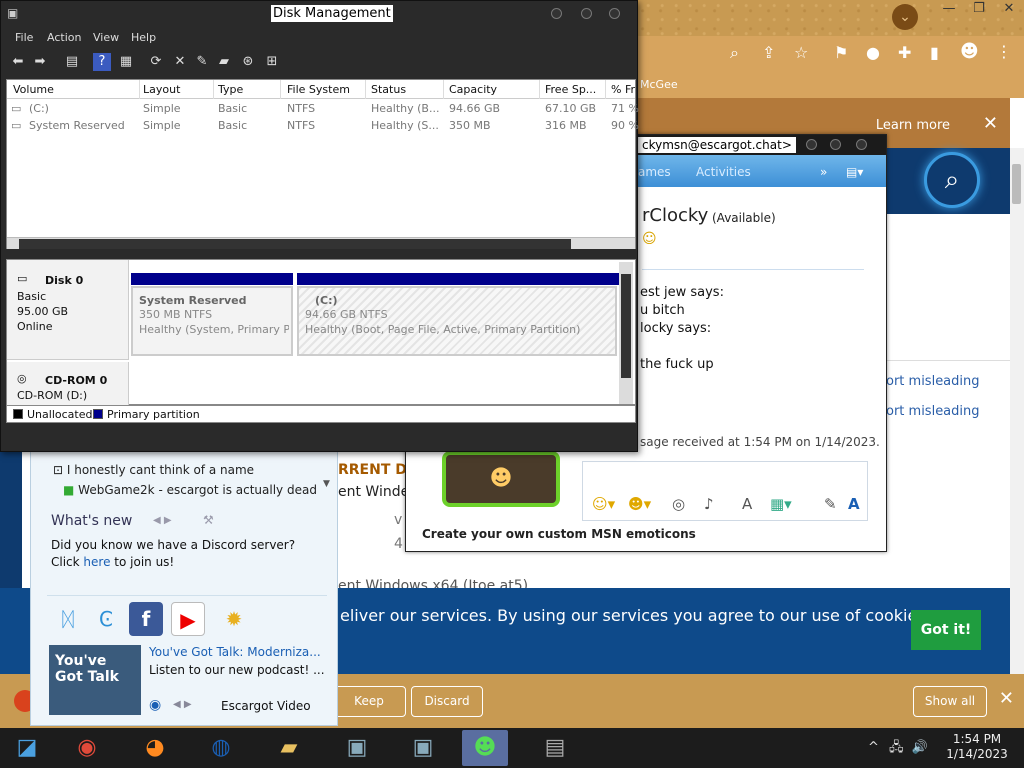  Describe the element at coordinates (904, 53) in the screenshot. I see `puzzle-icon: ✚` at that location.